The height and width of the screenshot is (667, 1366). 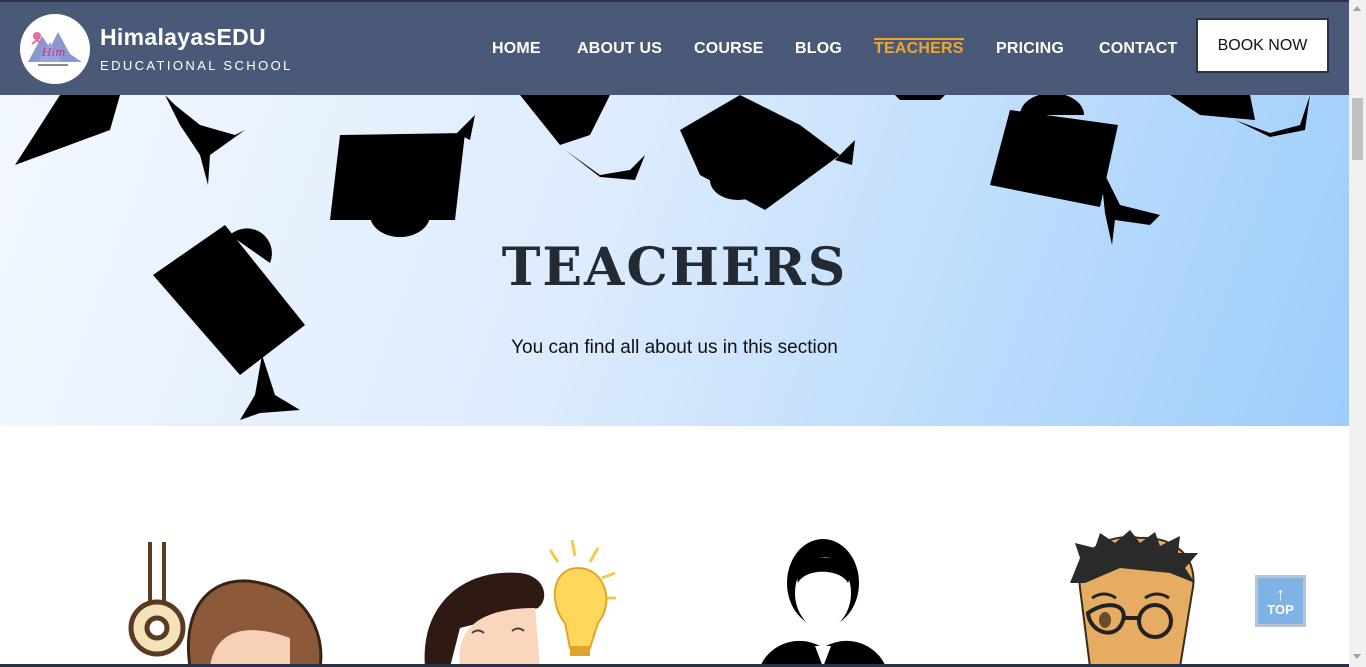 What do you see at coordinates (674, 267) in the screenshot?
I see `page-title: TEACHERS` at bounding box center [674, 267].